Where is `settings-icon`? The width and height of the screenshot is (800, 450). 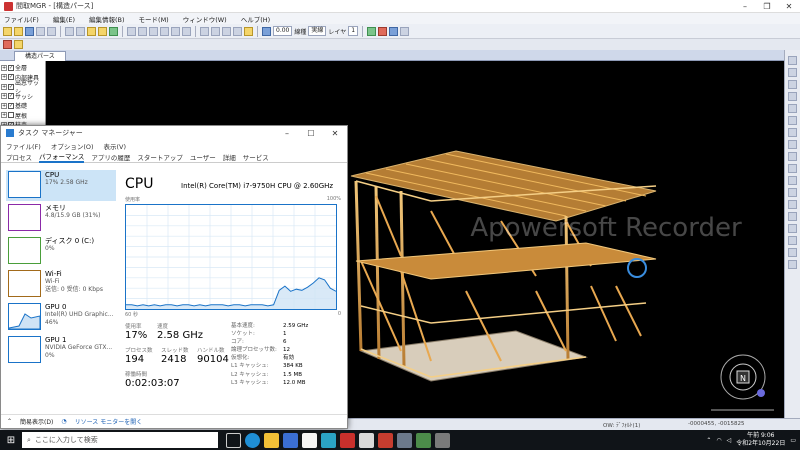
settings-icon is located at coordinates (405, 31).